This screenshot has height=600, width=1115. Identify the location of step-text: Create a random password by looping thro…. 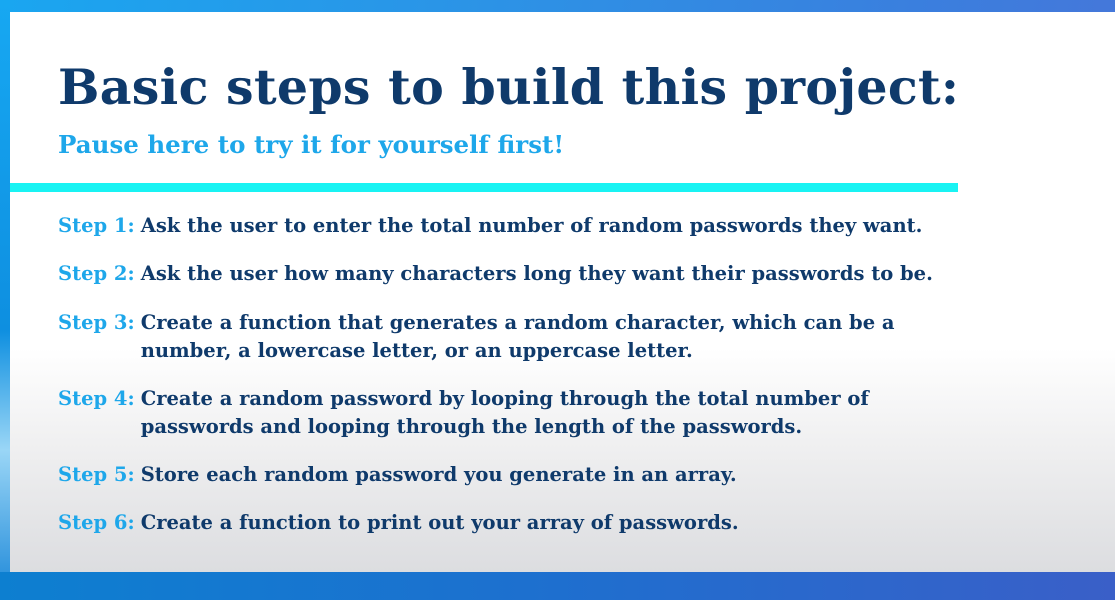
(504, 412).